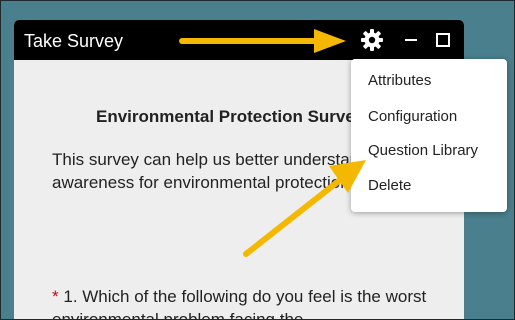 This screenshot has height=320, width=515. I want to click on menu-item-question-library: Question Library, so click(423, 150).